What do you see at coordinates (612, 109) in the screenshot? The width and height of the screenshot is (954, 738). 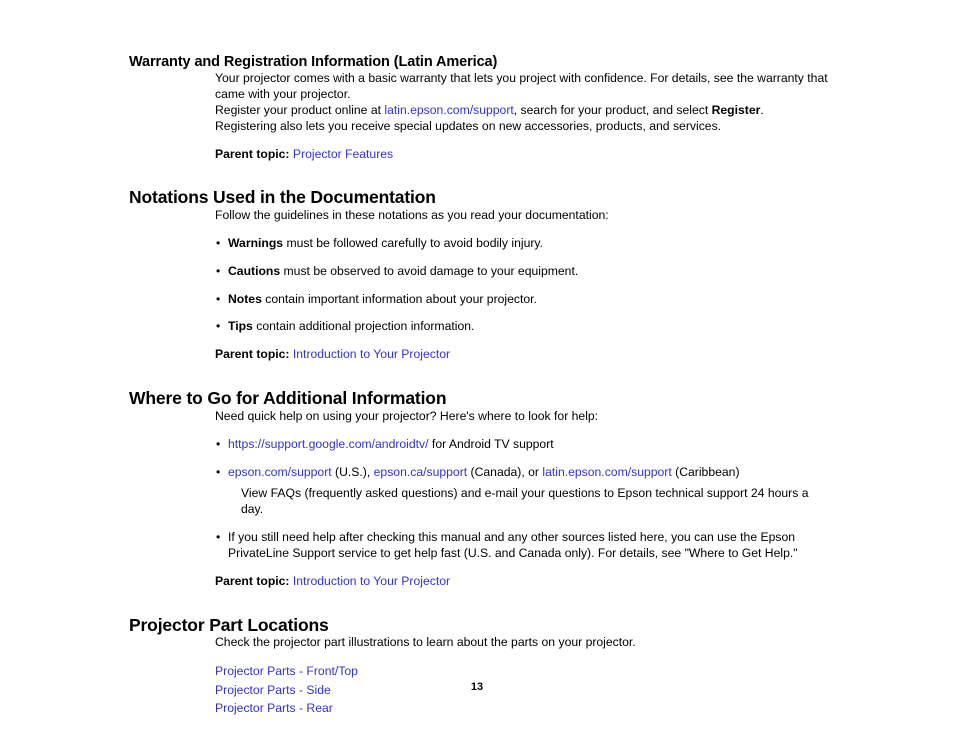 I see `register-mid-text: , search for your product, and select` at bounding box center [612, 109].